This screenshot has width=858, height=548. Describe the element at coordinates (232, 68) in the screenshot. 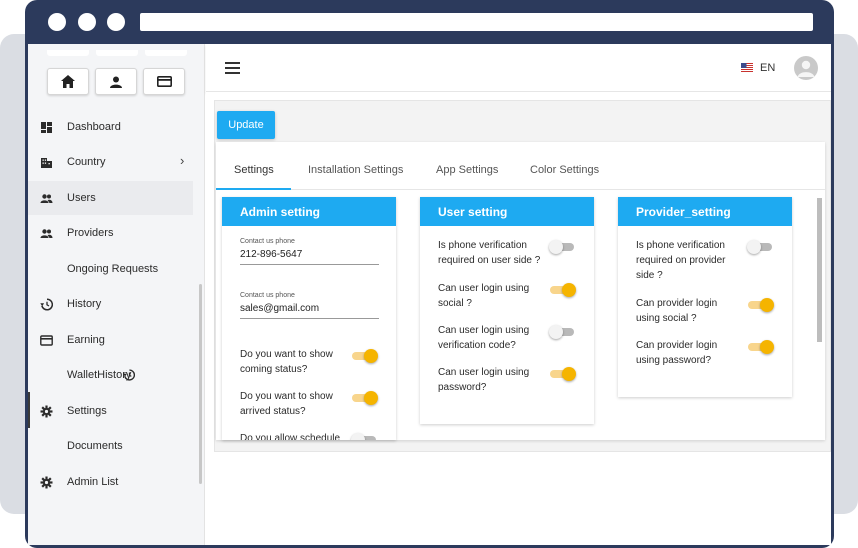

I see `menu-icon` at that location.